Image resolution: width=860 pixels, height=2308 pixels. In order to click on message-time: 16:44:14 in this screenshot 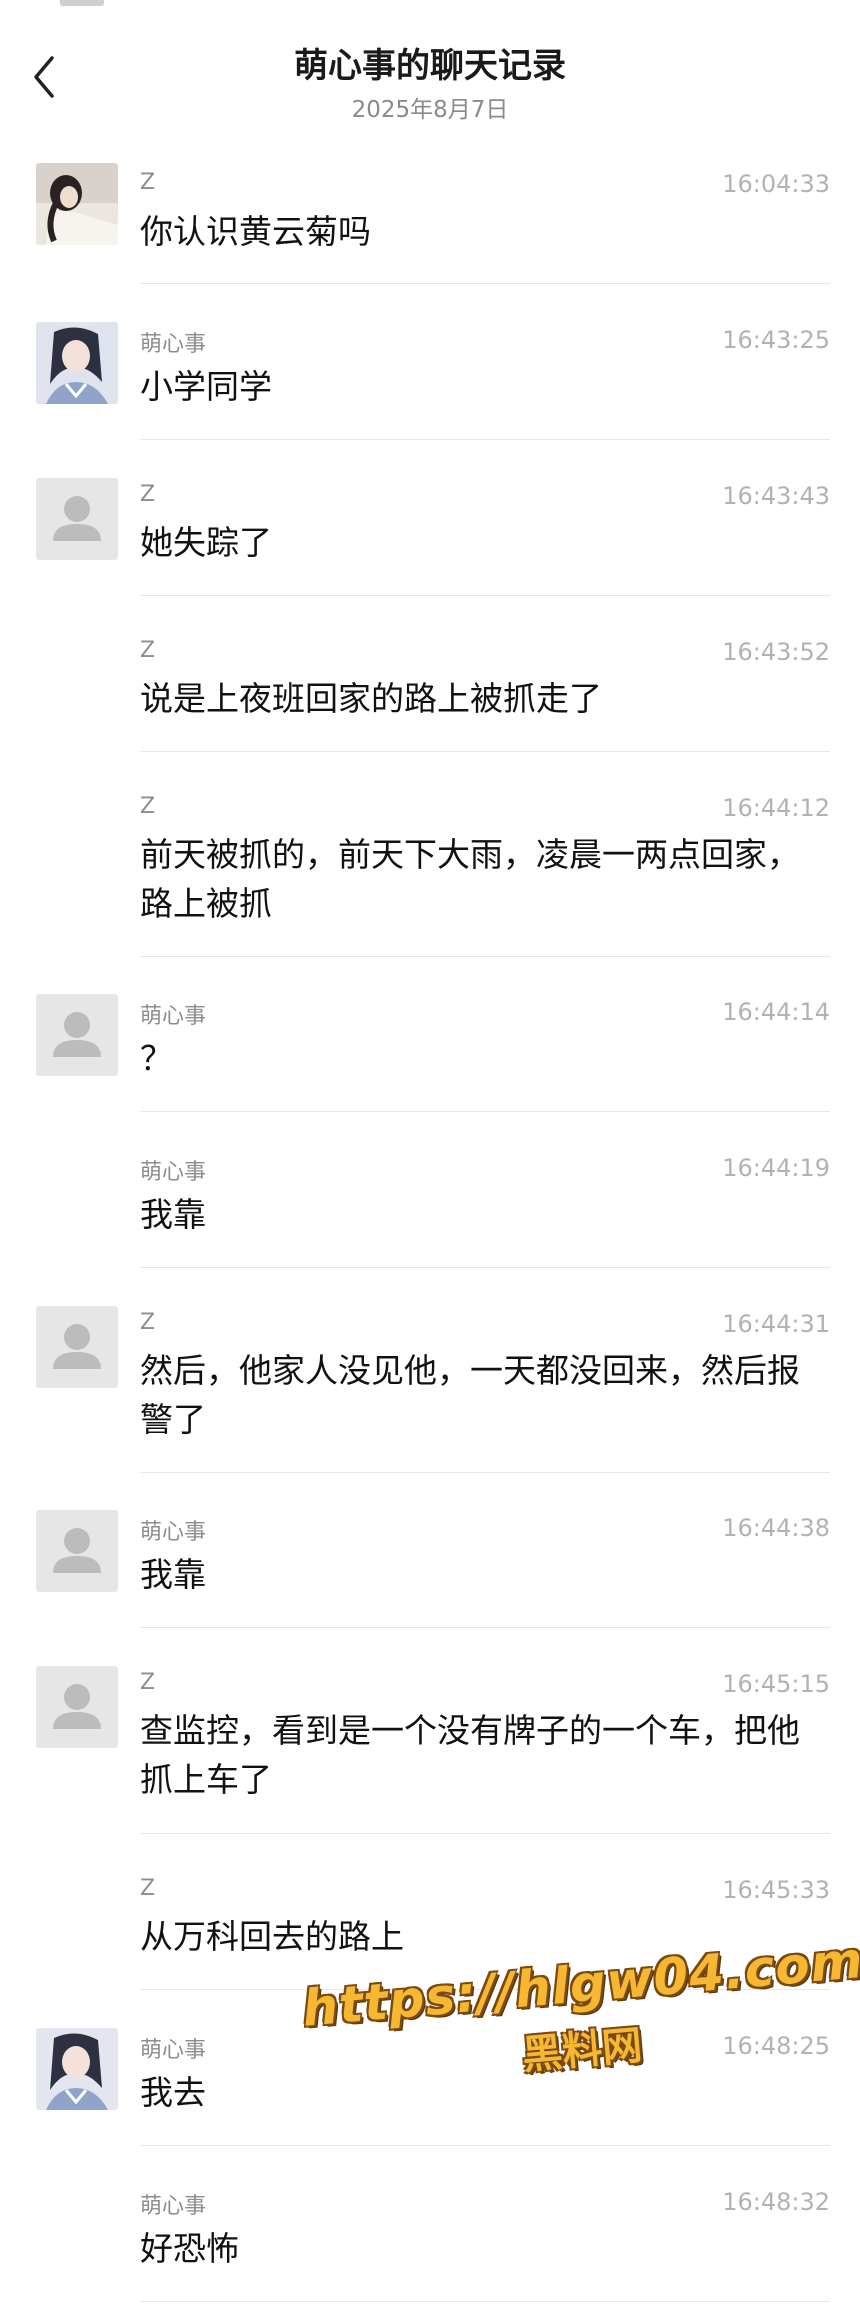, I will do `click(776, 1012)`.